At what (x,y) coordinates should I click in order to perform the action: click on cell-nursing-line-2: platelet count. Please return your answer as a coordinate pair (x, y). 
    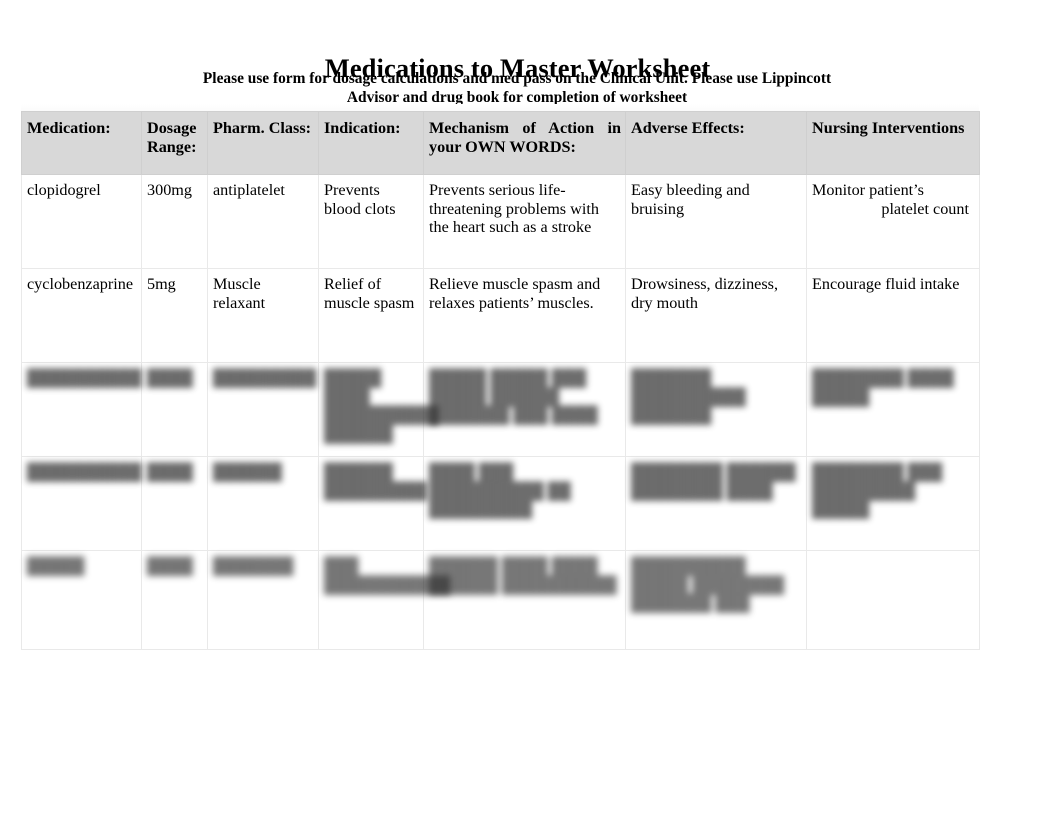
    Looking at the image, I should click on (925, 208).